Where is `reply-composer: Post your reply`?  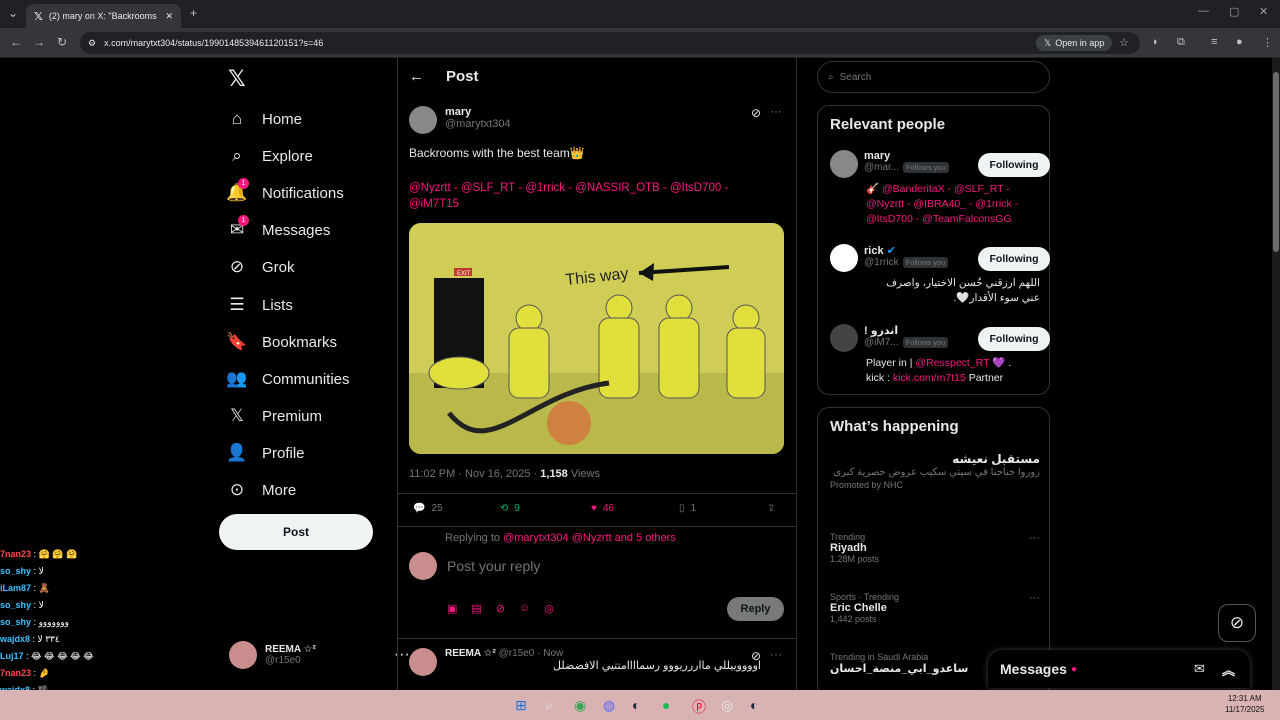 reply-composer: Post your reply is located at coordinates (474, 566).